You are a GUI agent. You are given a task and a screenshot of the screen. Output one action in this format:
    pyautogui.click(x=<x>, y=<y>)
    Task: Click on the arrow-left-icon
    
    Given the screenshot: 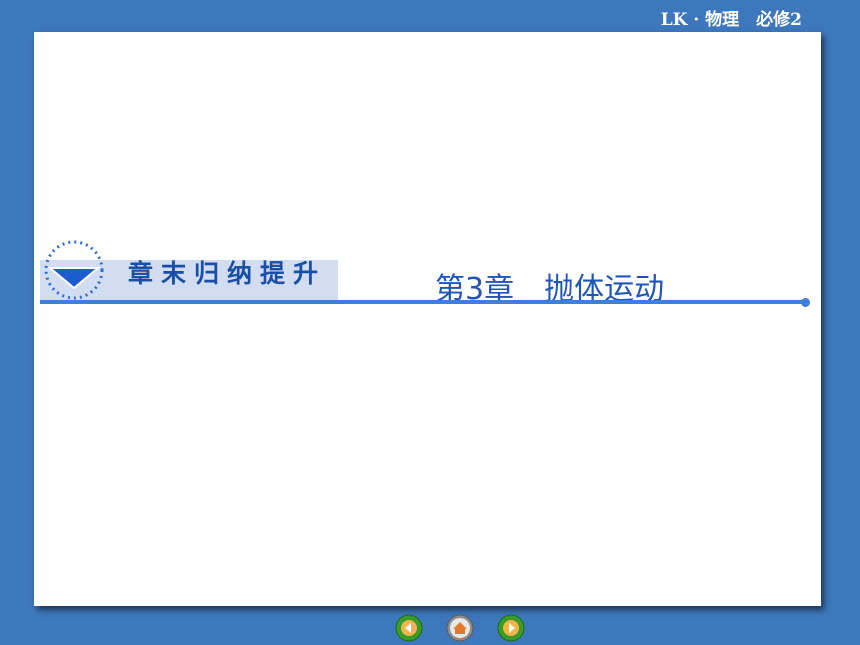 What is the action you would take?
    pyautogui.click(x=409, y=628)
    